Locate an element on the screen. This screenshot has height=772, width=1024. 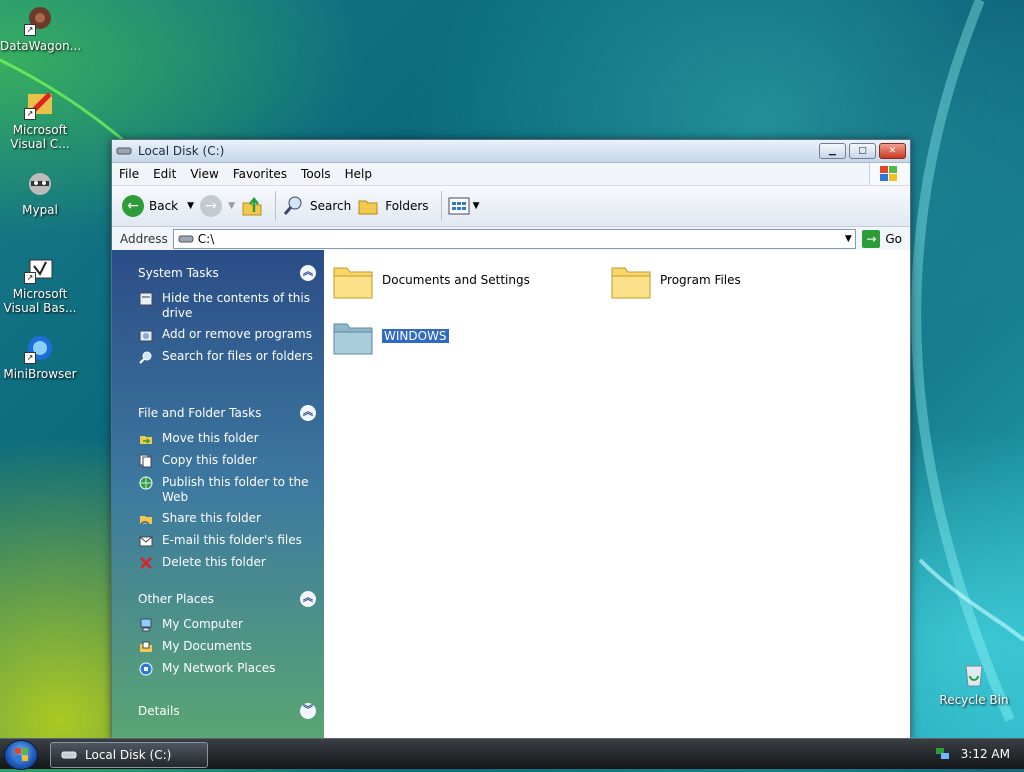
task-search-files: Search for files or folders is located at coordinates (227, 357).